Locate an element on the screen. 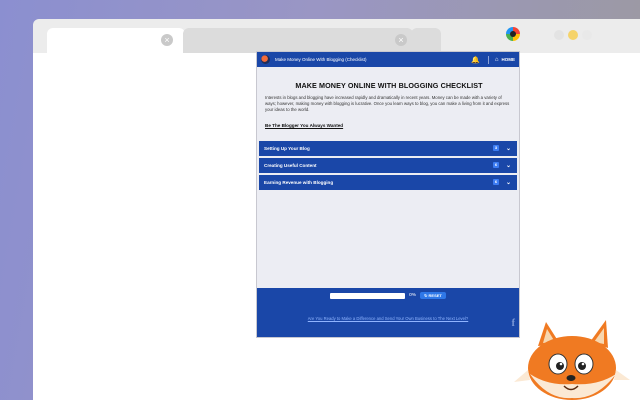 This screenshot has height=400, width=640. new-tab-button is located at coordinates (426, 40).